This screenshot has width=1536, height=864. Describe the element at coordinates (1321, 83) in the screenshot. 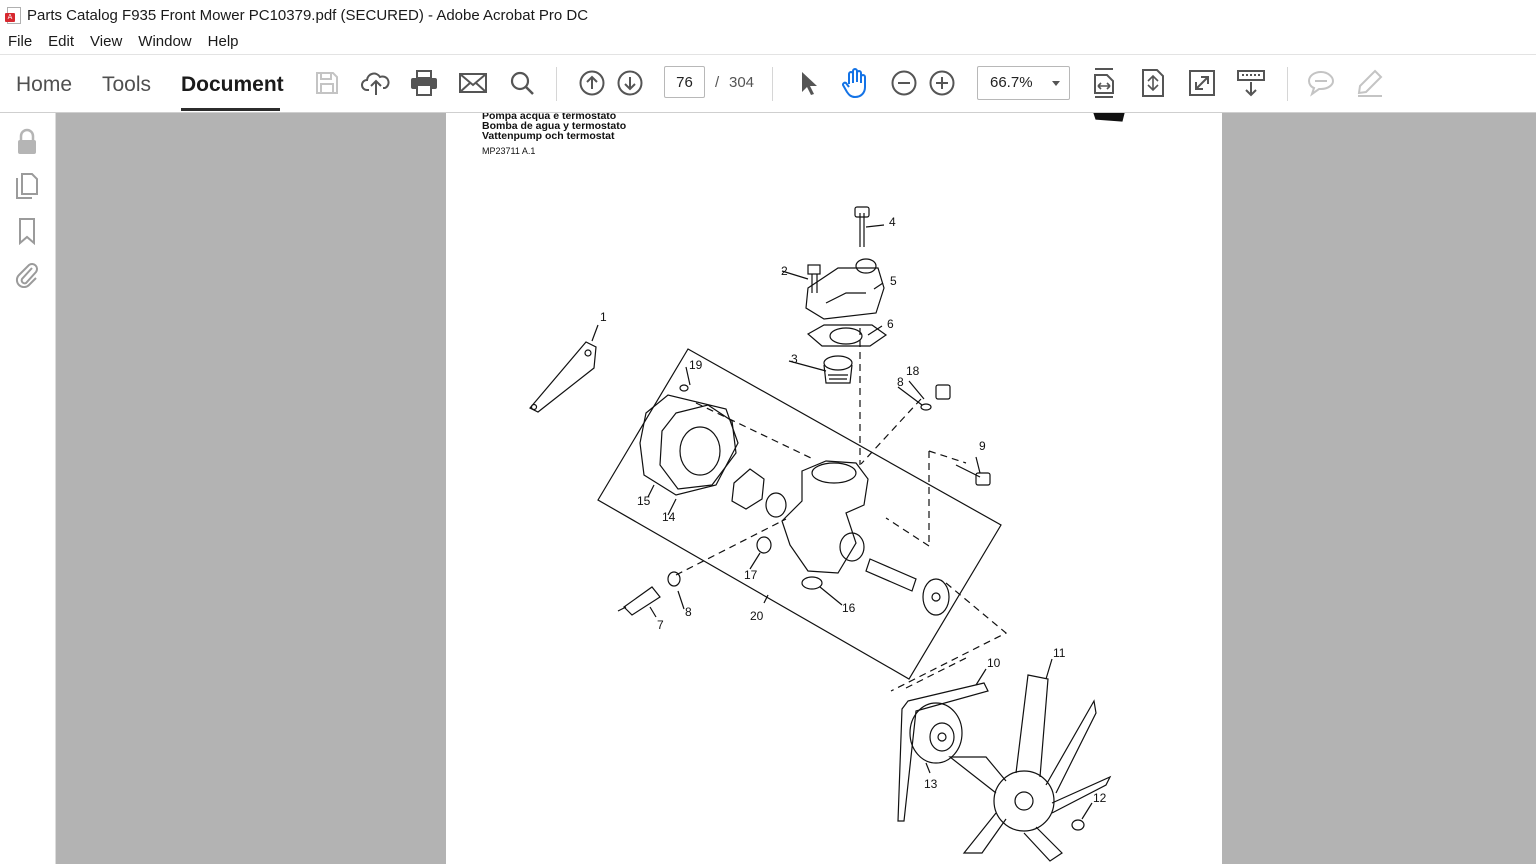

I see `comment-icon` at that location.